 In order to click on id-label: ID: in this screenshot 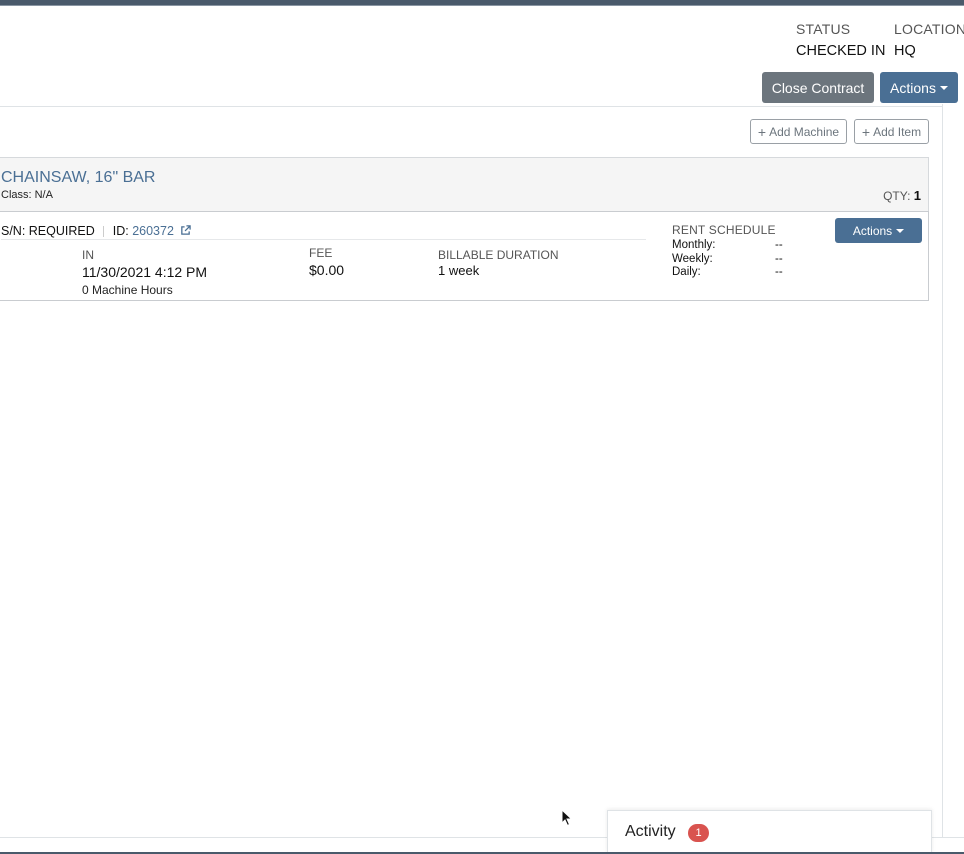, I will do `click(120, 231)`.